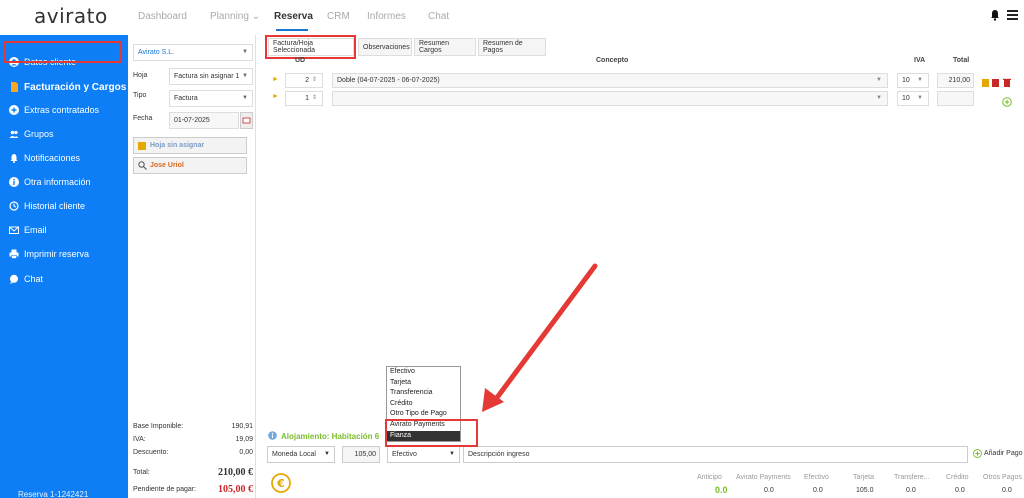 Image resolution: width=1024 pixels, height=498 pixels. I want to click on highlight-box, so click(310, 47).